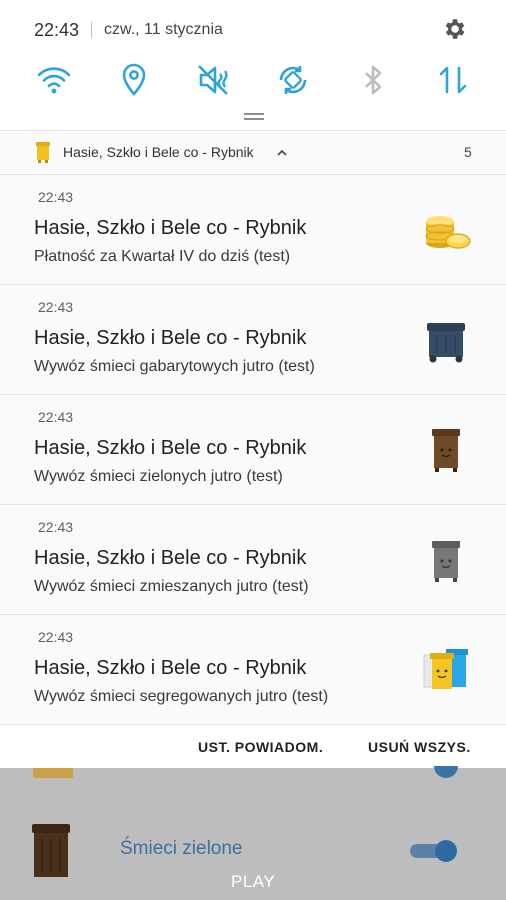 The width and height of the screenshot is (506, 900). What do you see at coordinates (213, 80) in the screenshot?
I see `sound-off-icon` at bounding box center [213, 80].